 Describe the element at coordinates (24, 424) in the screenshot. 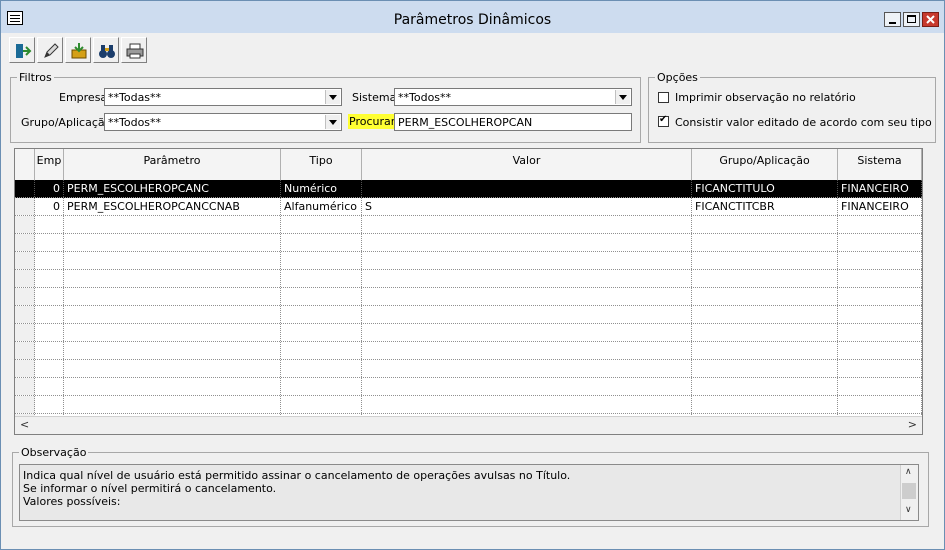

I see `scroll-left-icon: <` at that location.